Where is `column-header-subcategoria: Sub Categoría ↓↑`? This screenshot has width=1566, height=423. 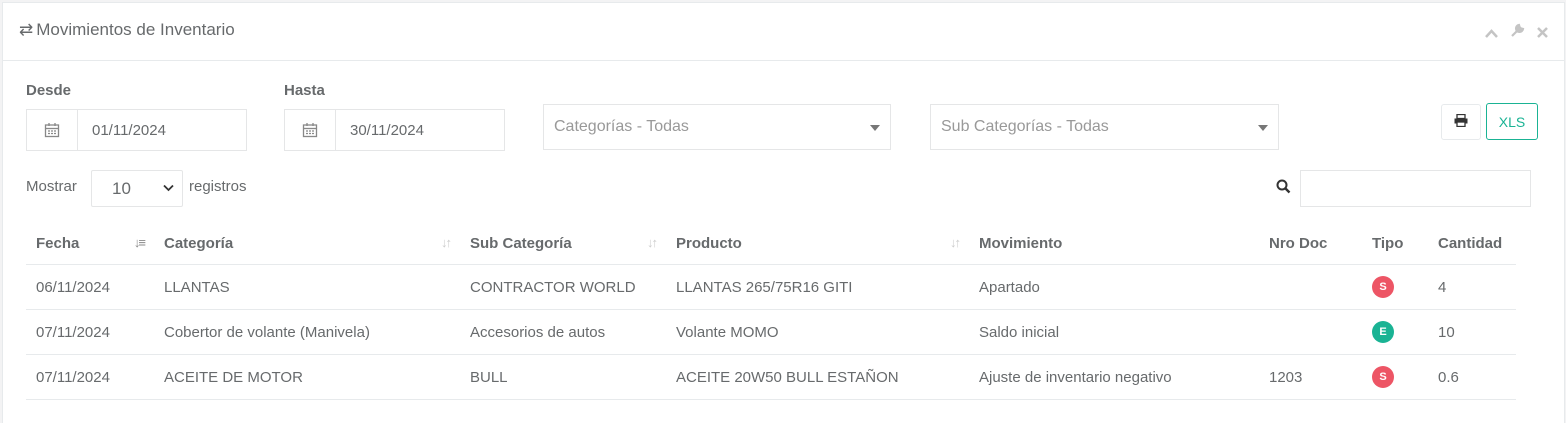 column-header-subcategoria: Sub Categoría ↓↑ is located at coordinates (563, 243).